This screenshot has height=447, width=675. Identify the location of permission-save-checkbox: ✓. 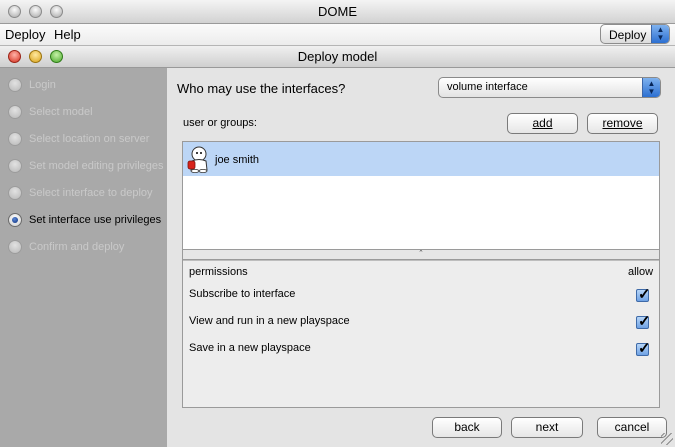
(643, 348).